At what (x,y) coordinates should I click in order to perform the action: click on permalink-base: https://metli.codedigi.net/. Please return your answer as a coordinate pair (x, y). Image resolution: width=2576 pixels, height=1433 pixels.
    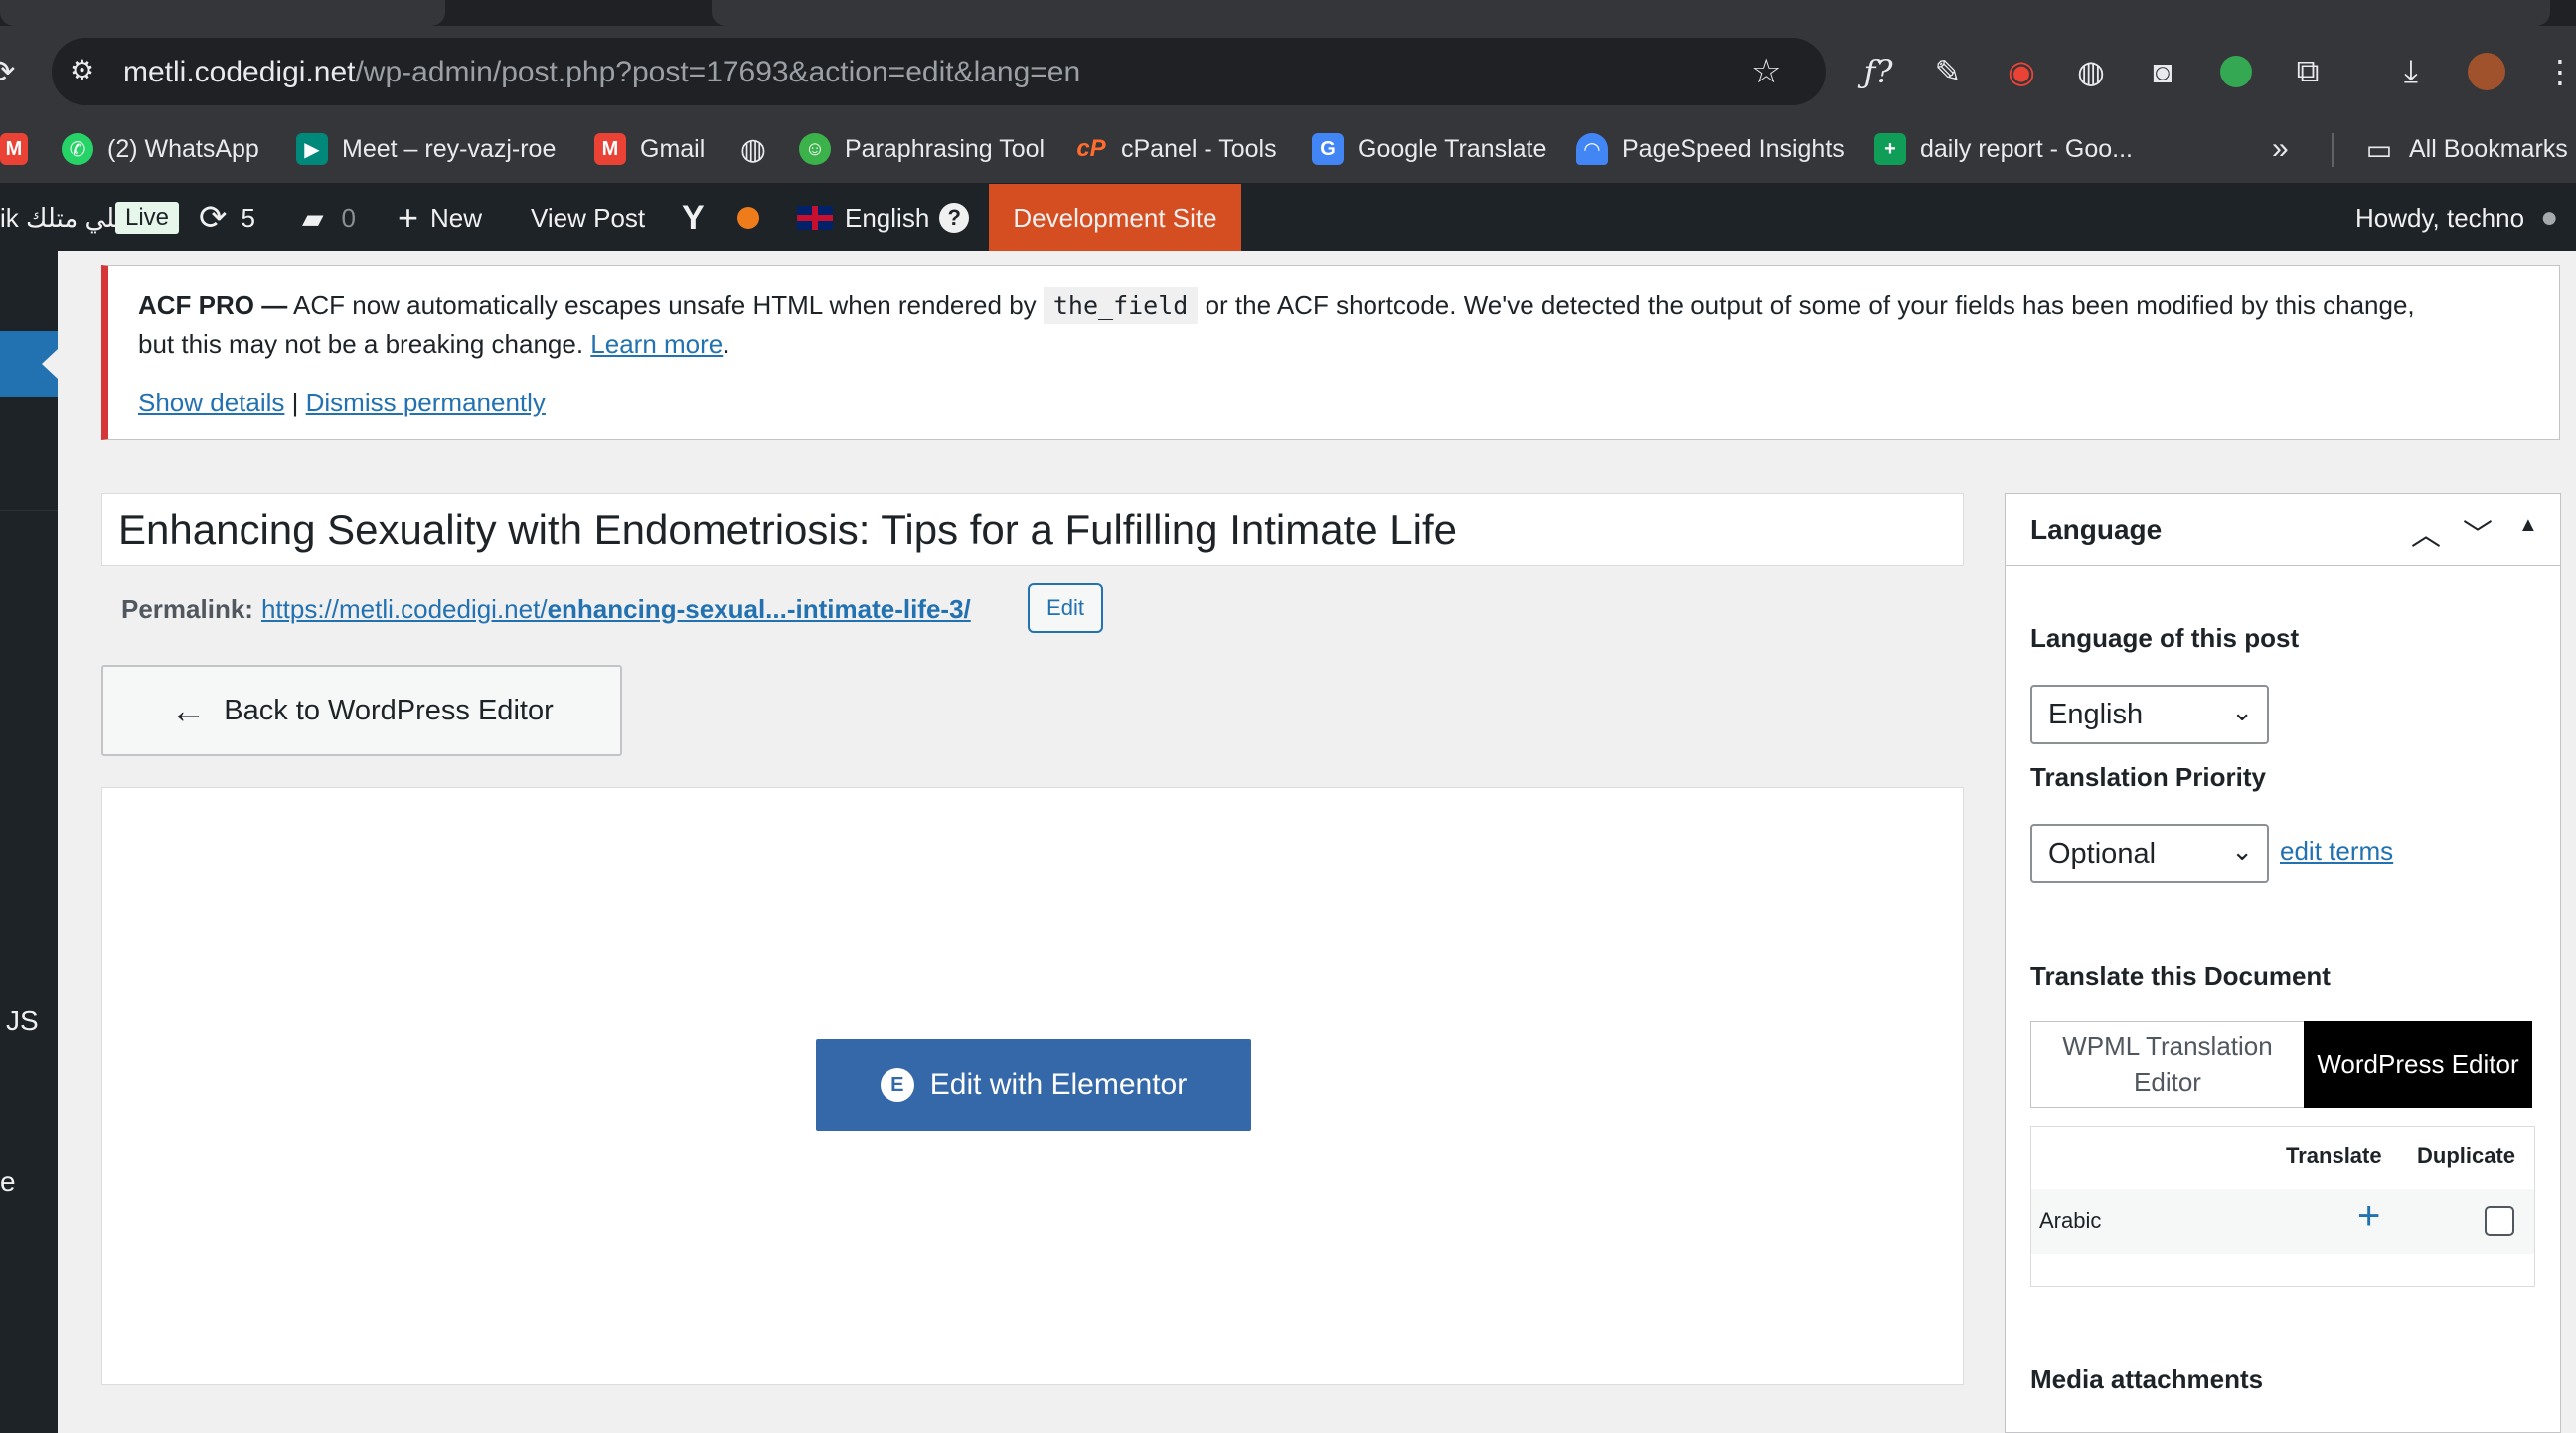
    Looking at the image, I should click on (404, 609).